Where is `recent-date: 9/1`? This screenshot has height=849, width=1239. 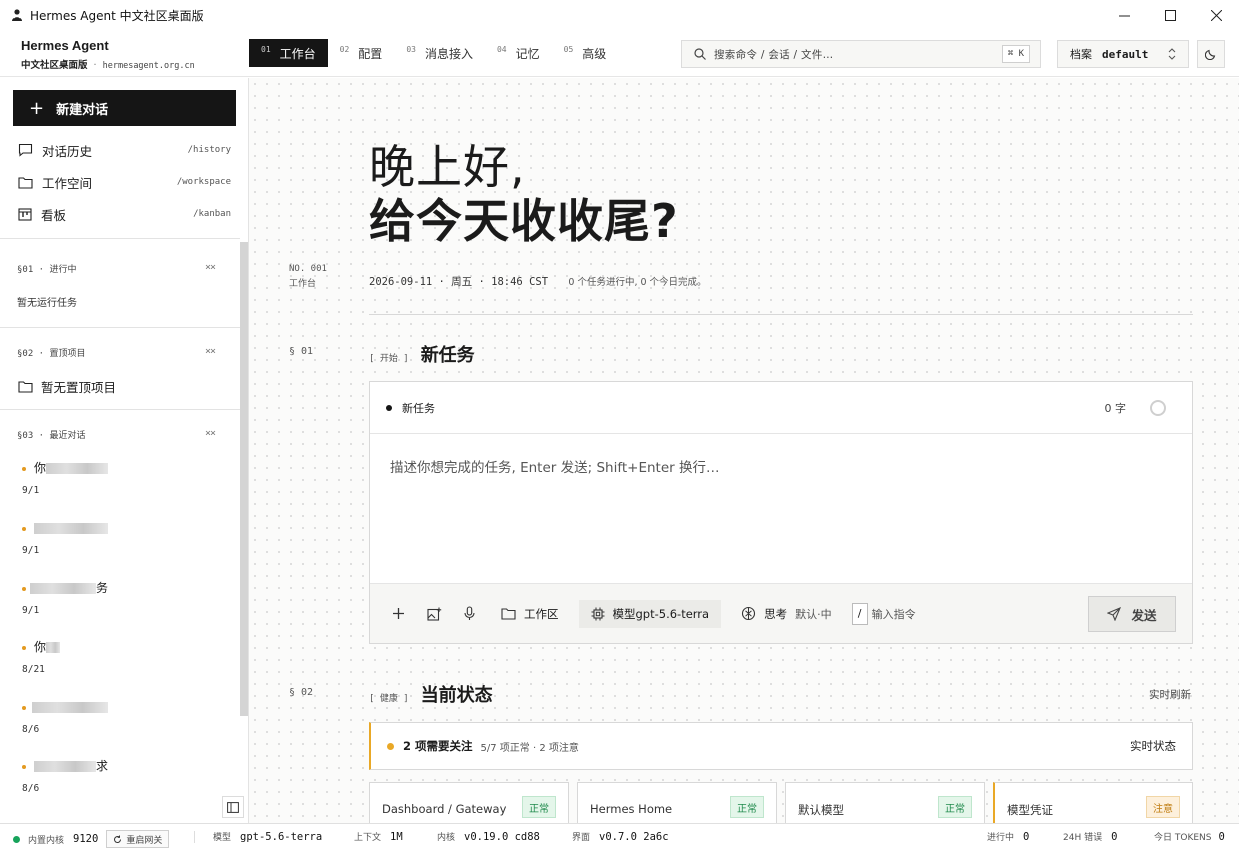
recent-date: 9/1 is located at coordinates (31, 610).